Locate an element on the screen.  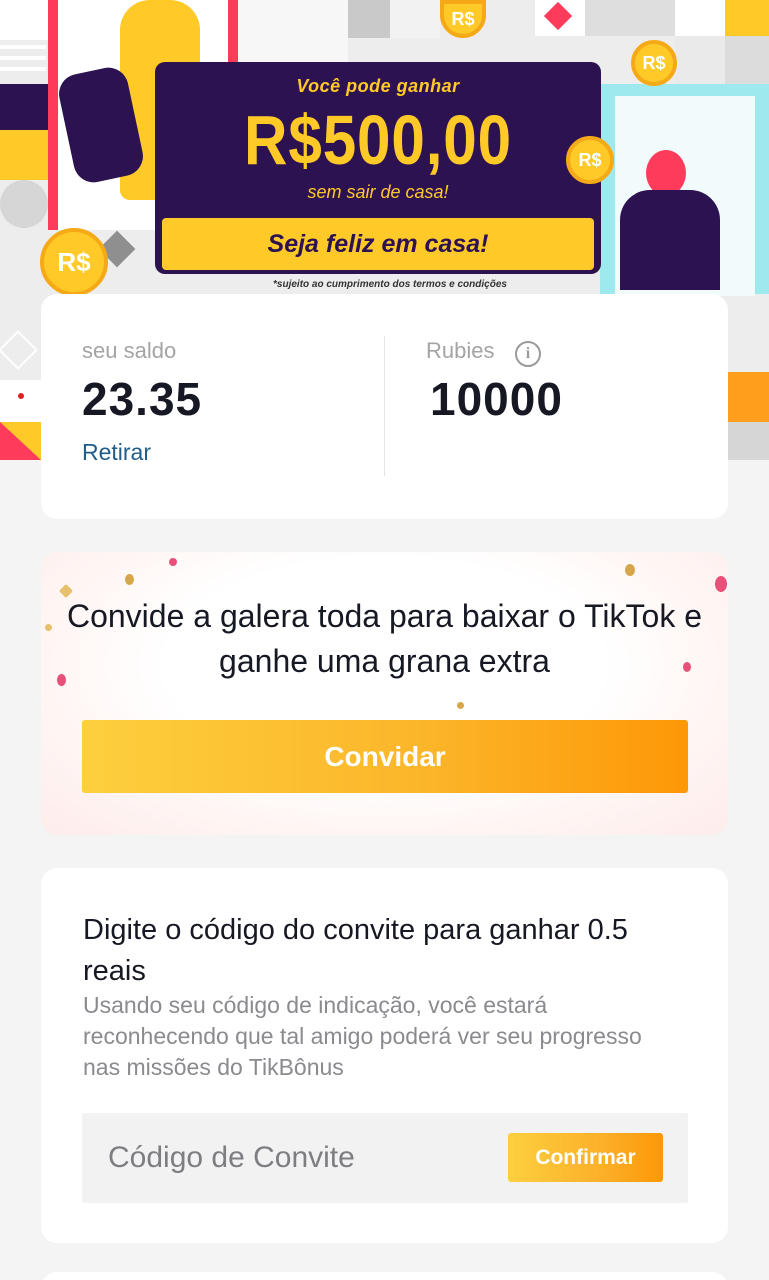
promo-subheadline: sem sair de casa! is located at coordinates (378, 192).